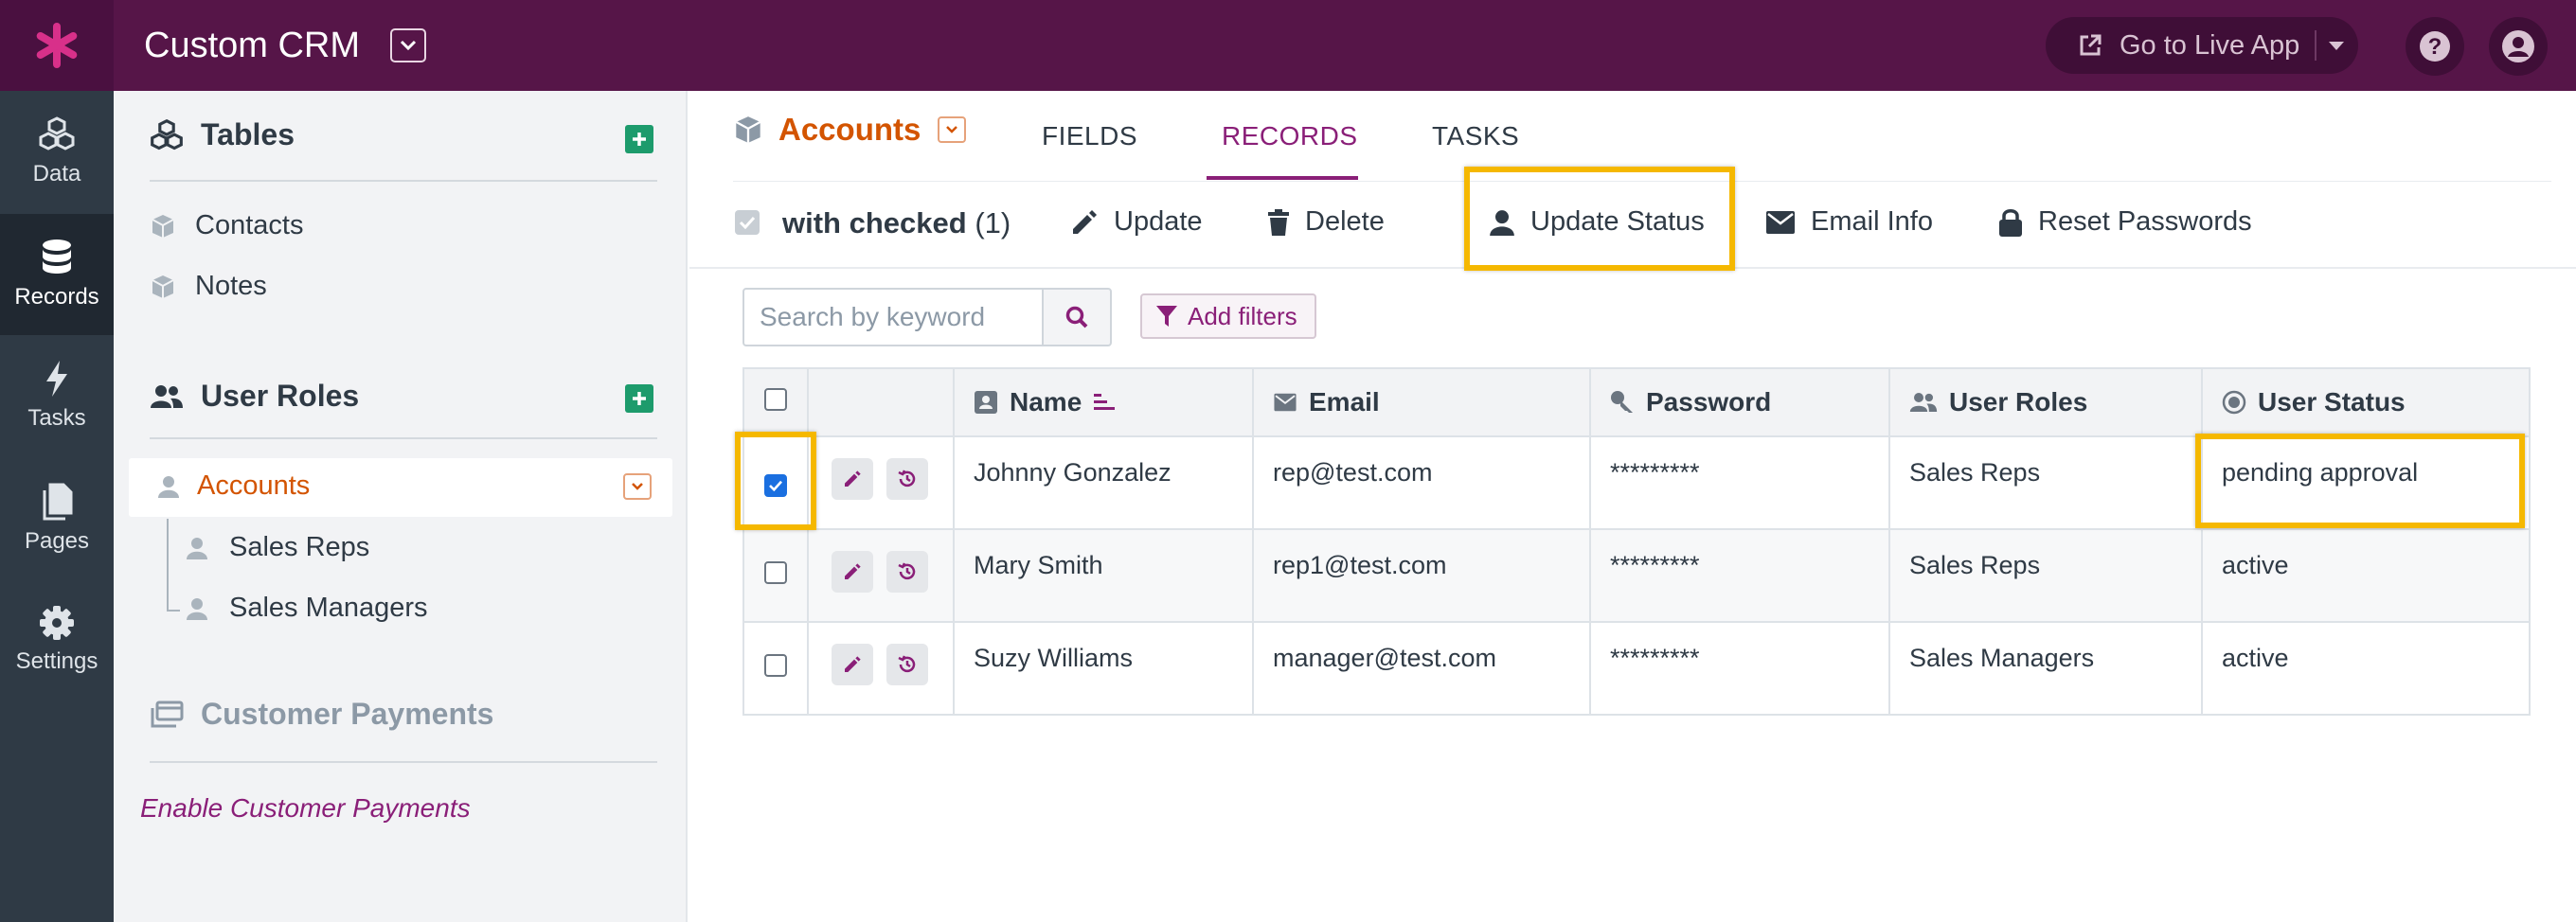 This screenshot has height=922, width=2576. Describe the element at coordinates (1739, 402) in the screenshot. I see `column-header-password: Password` at that location.